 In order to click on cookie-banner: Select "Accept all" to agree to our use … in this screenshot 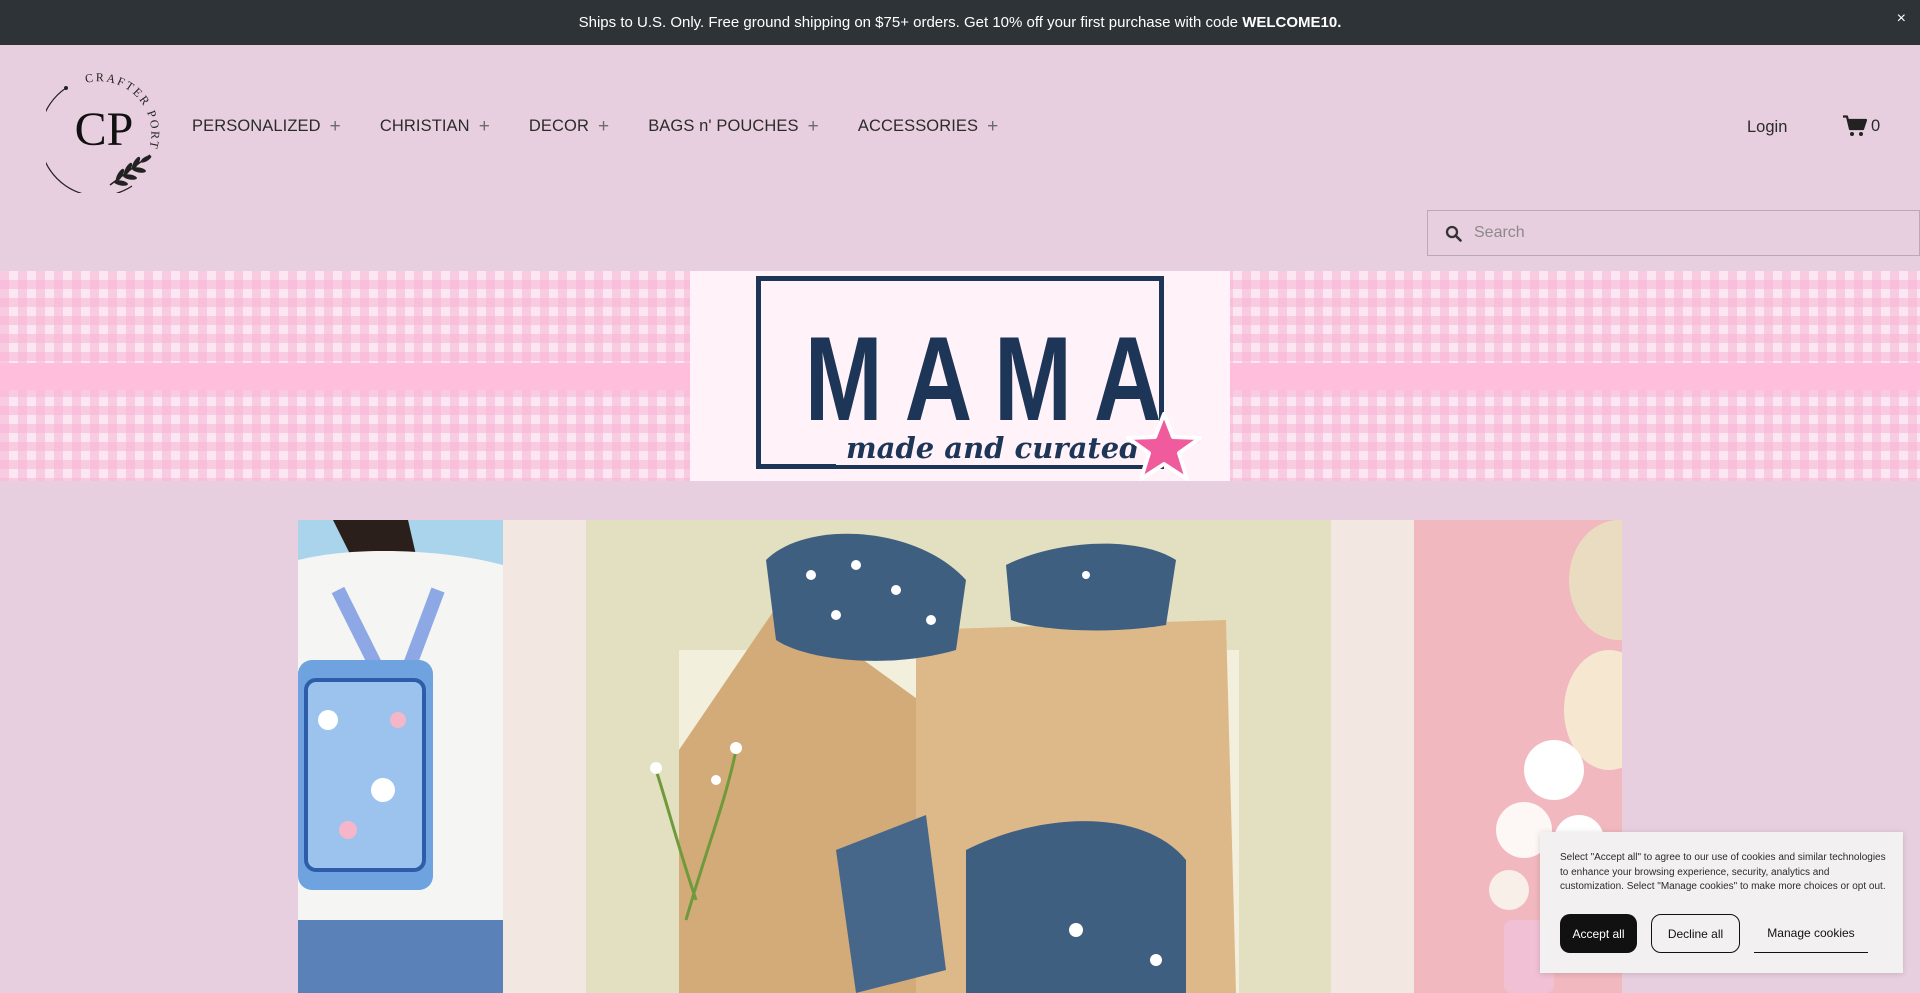, I will do `click(1721, 902)`.